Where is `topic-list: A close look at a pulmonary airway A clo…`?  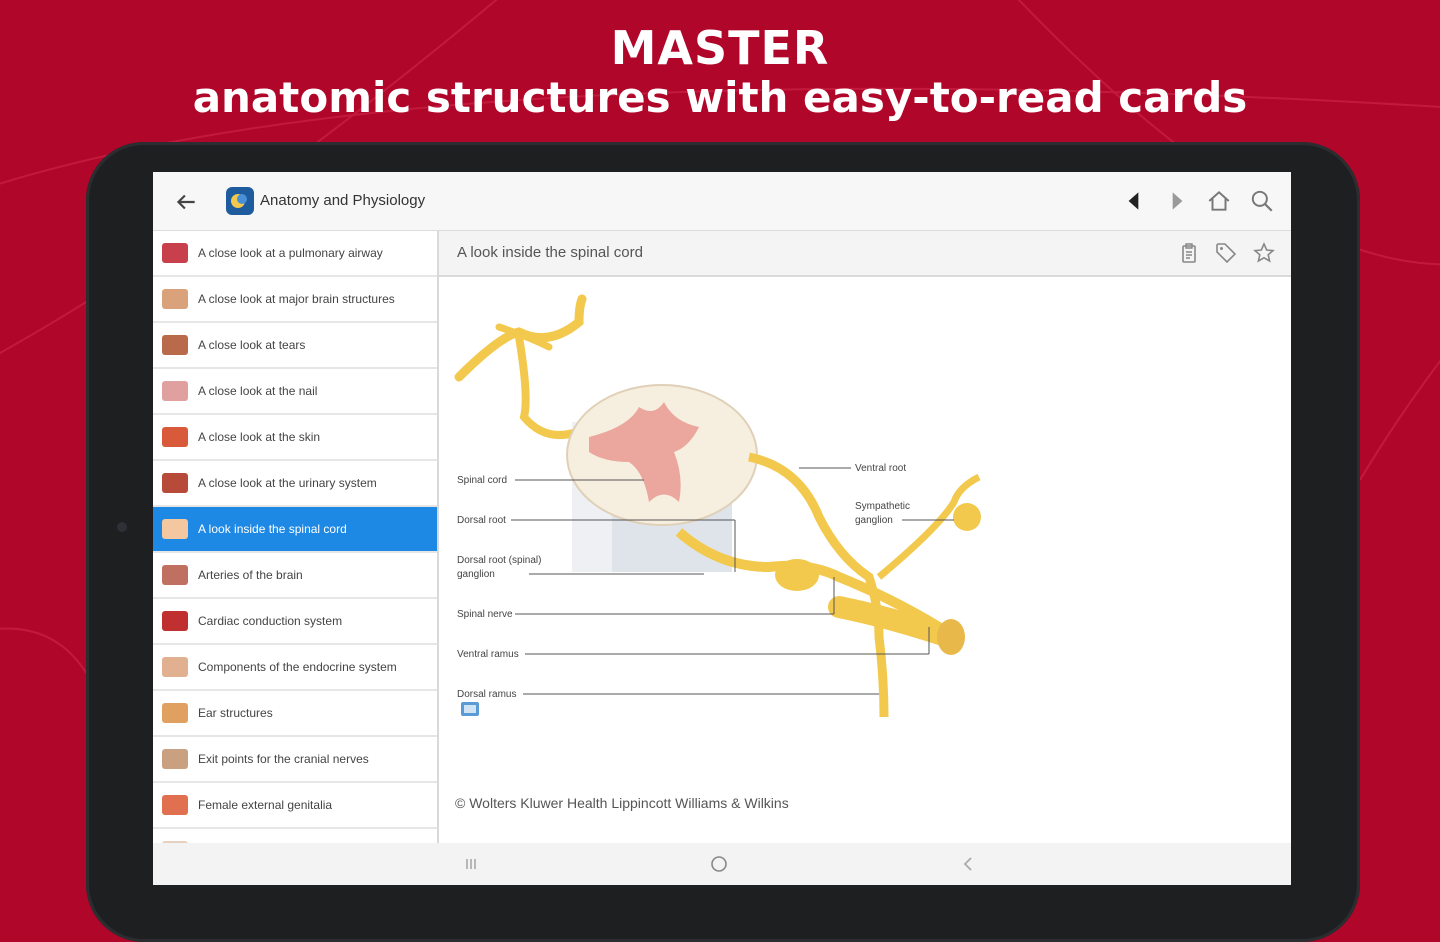
topic-list: A close look at a pulmonary airway A clo… is located at coordinates (296, 537).